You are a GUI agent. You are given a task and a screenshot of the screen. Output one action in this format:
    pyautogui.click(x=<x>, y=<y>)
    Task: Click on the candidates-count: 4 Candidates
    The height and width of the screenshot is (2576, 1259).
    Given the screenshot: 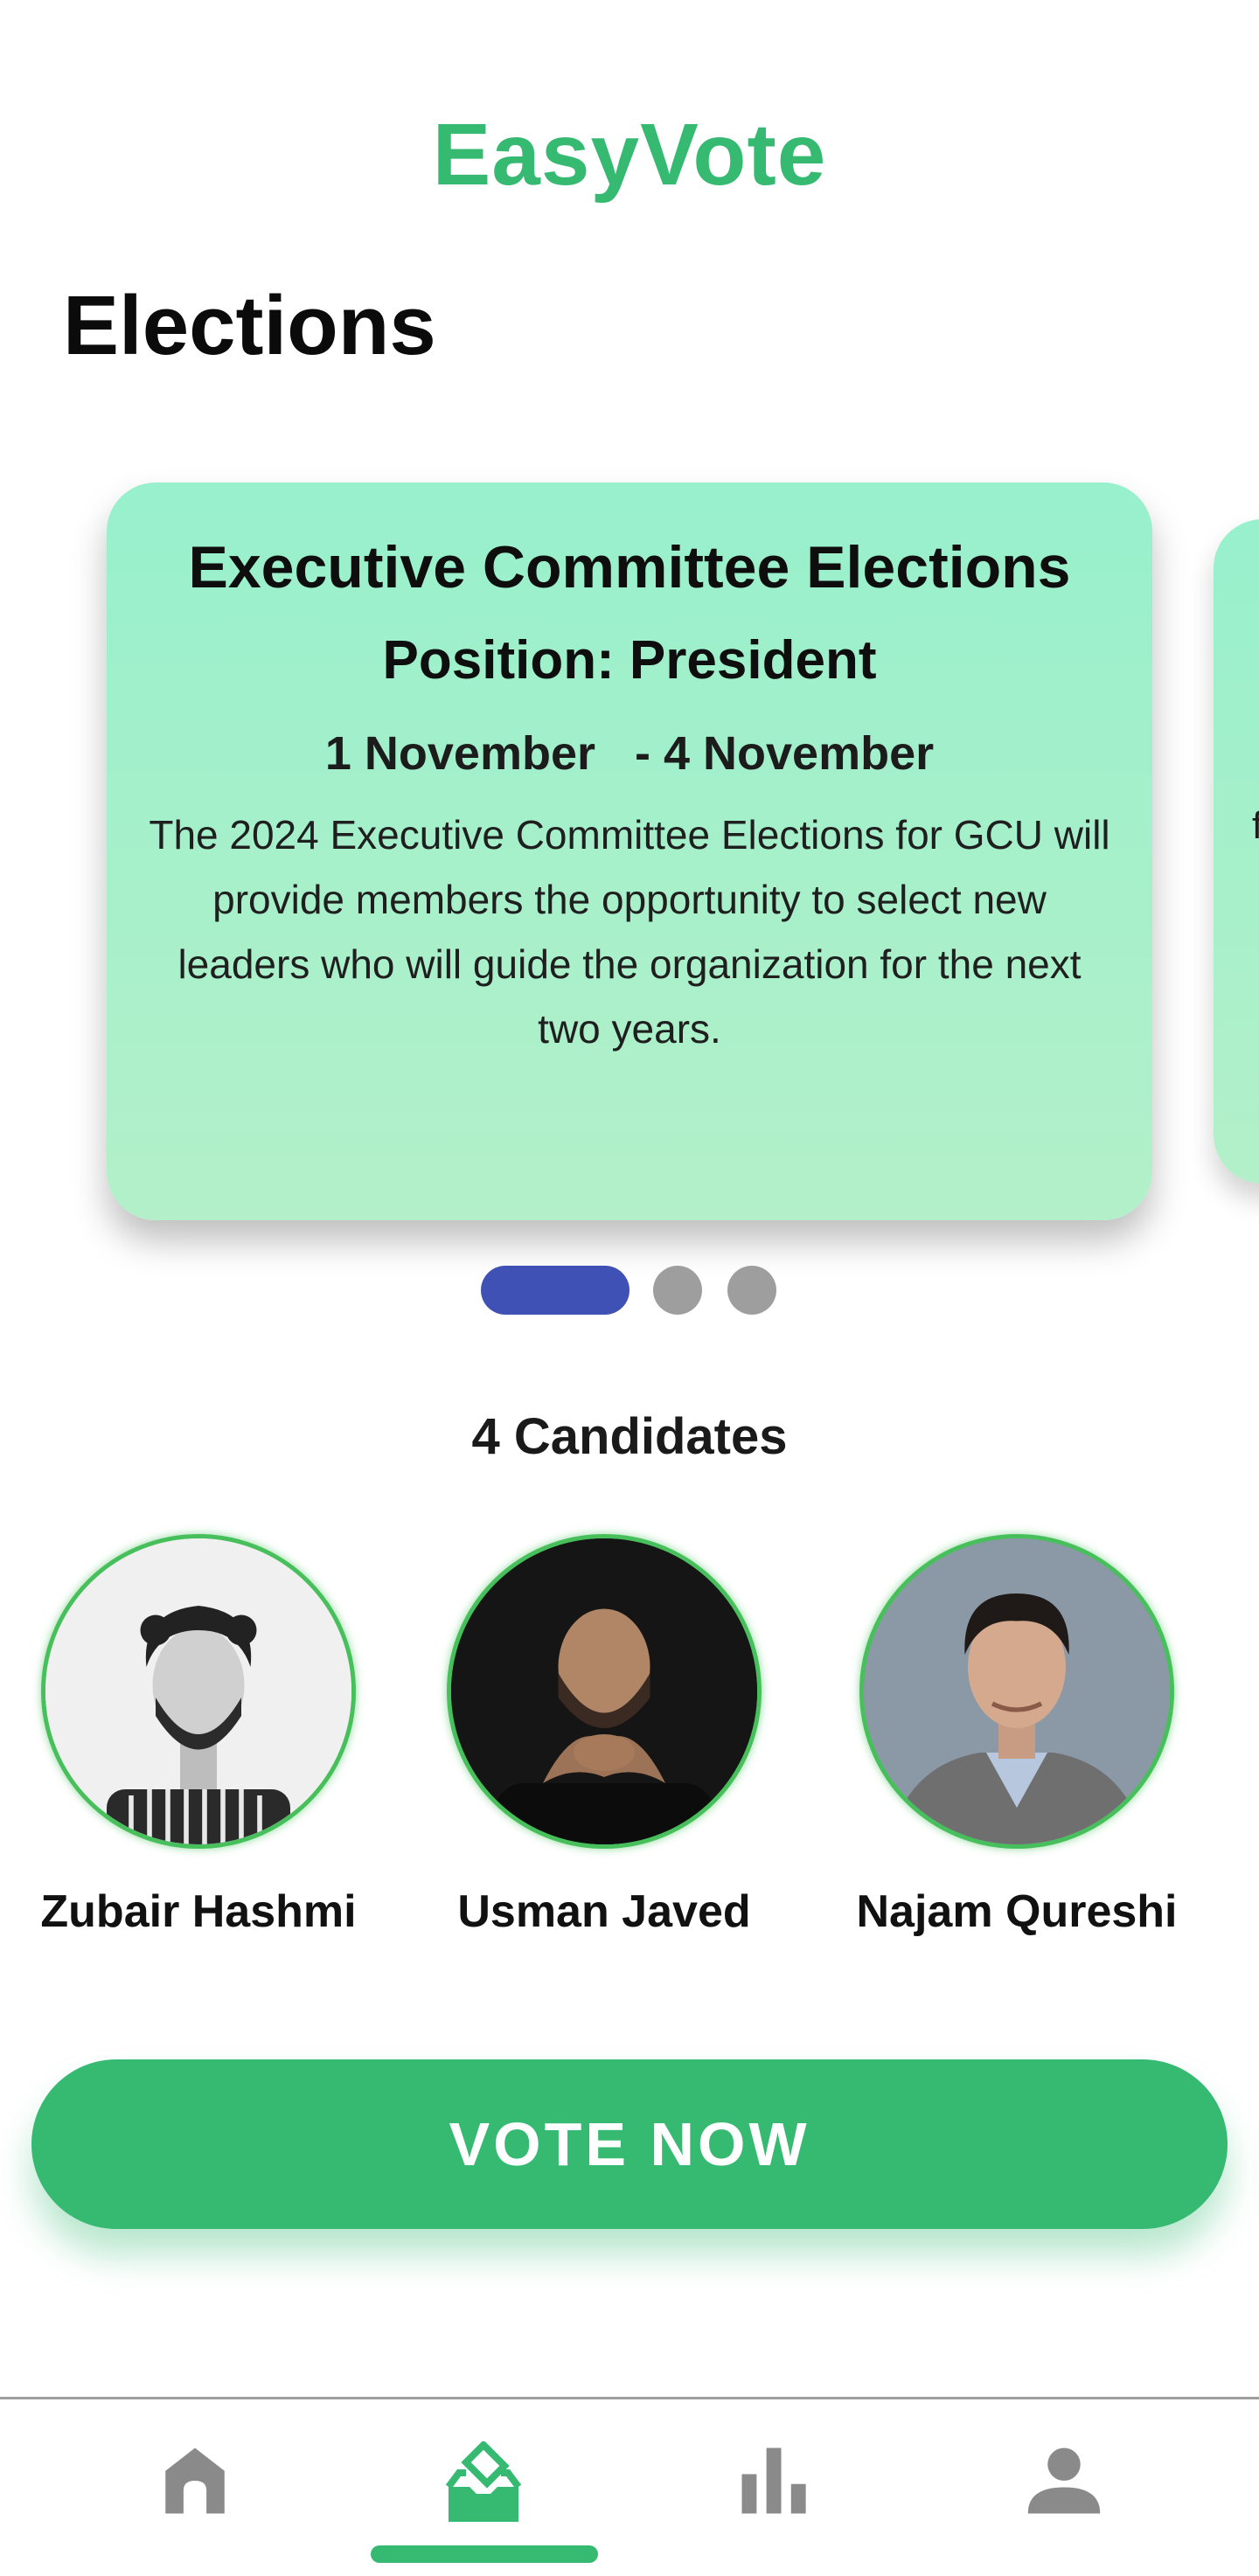 What is the action you would take?
    pyautogui.click(x=630, y=1436)
    